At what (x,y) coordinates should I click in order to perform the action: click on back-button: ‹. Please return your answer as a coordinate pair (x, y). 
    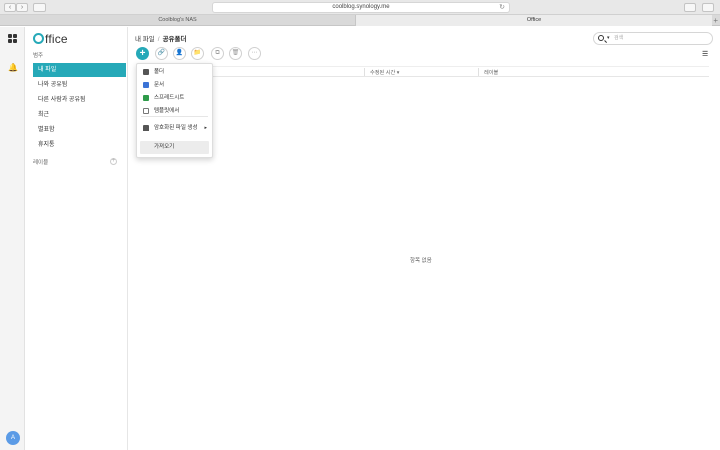
    Looking at the image, I should click on (10, 7).